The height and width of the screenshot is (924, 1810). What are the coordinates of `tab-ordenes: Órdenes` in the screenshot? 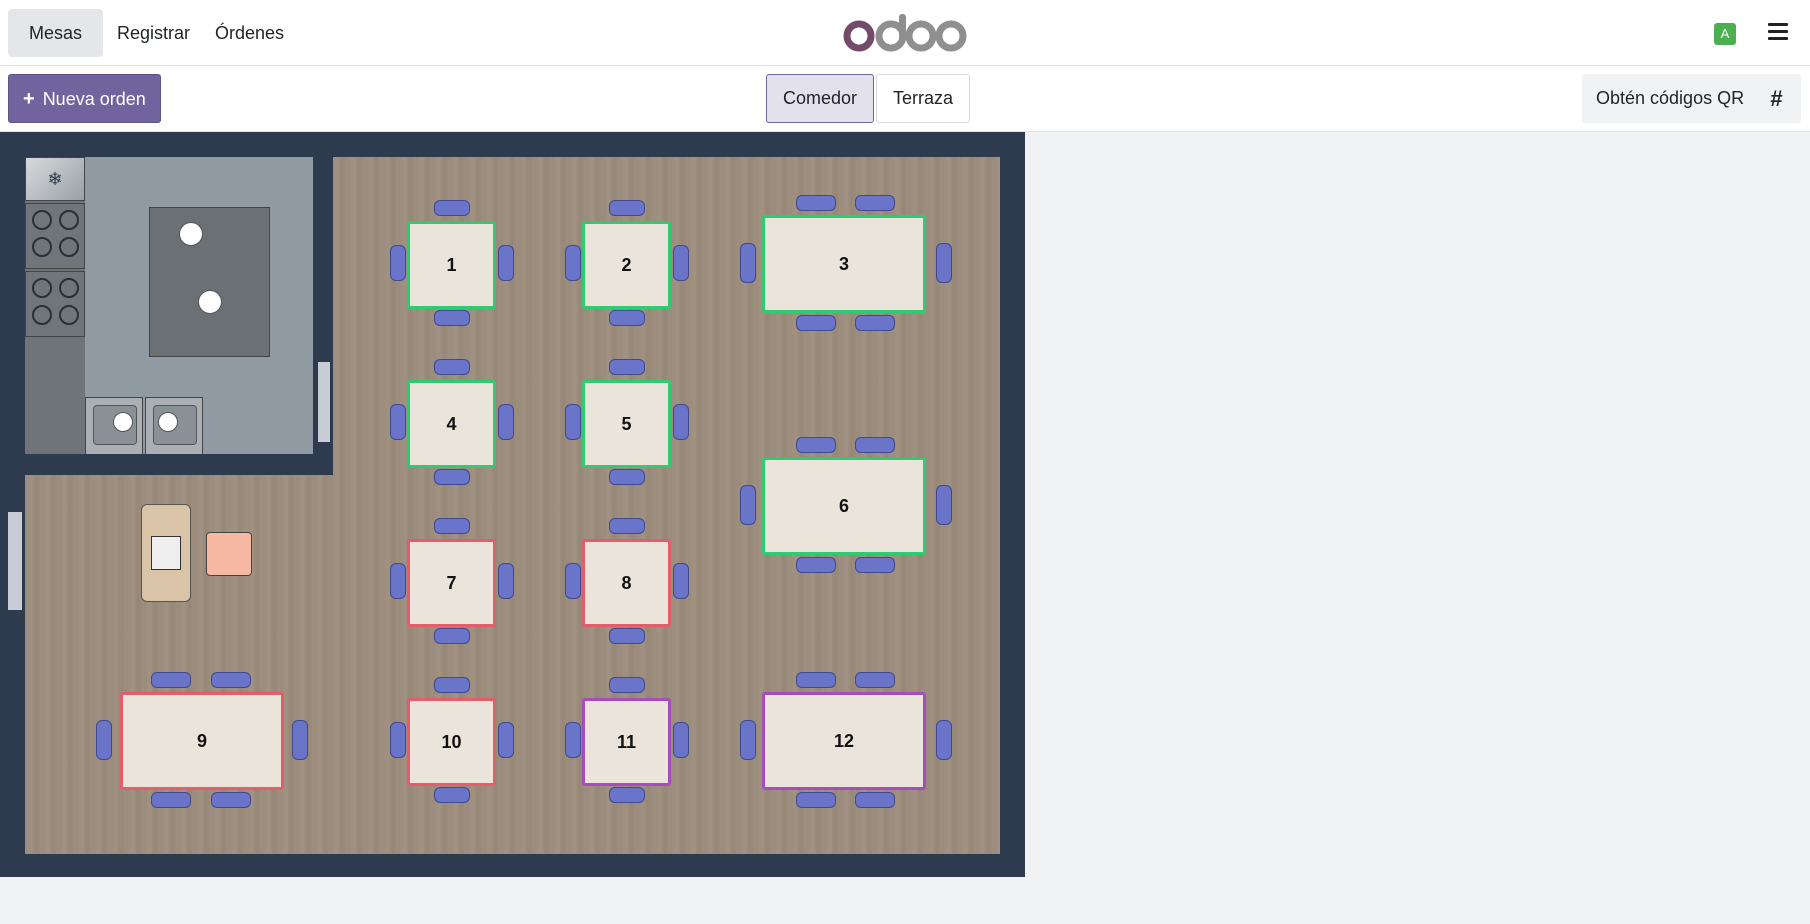 It's located at (249, 33).